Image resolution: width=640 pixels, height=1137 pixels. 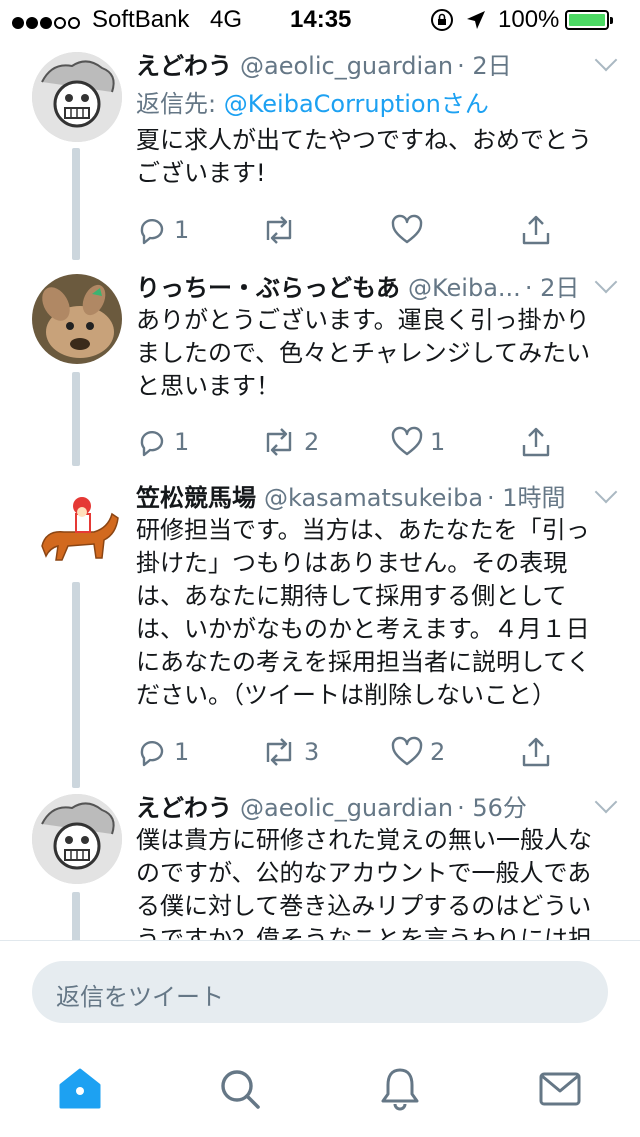 I want to click on retweet-count: 2, so click(x=312, y=442).